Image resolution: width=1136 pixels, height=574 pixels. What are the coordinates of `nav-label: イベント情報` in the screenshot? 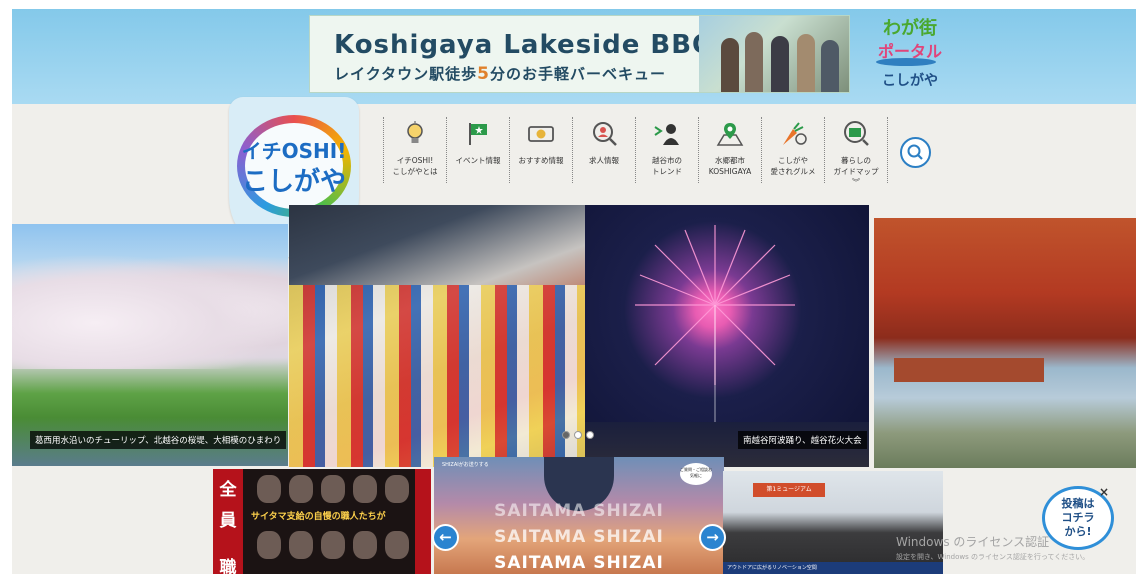 It's located at (478, 160).